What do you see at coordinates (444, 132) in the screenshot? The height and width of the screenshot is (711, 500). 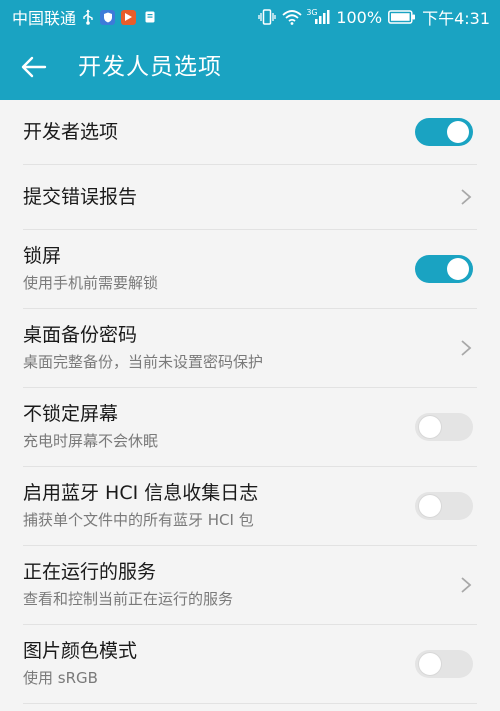 I see `developer-options-toggle` at bounding box center [444, 132].